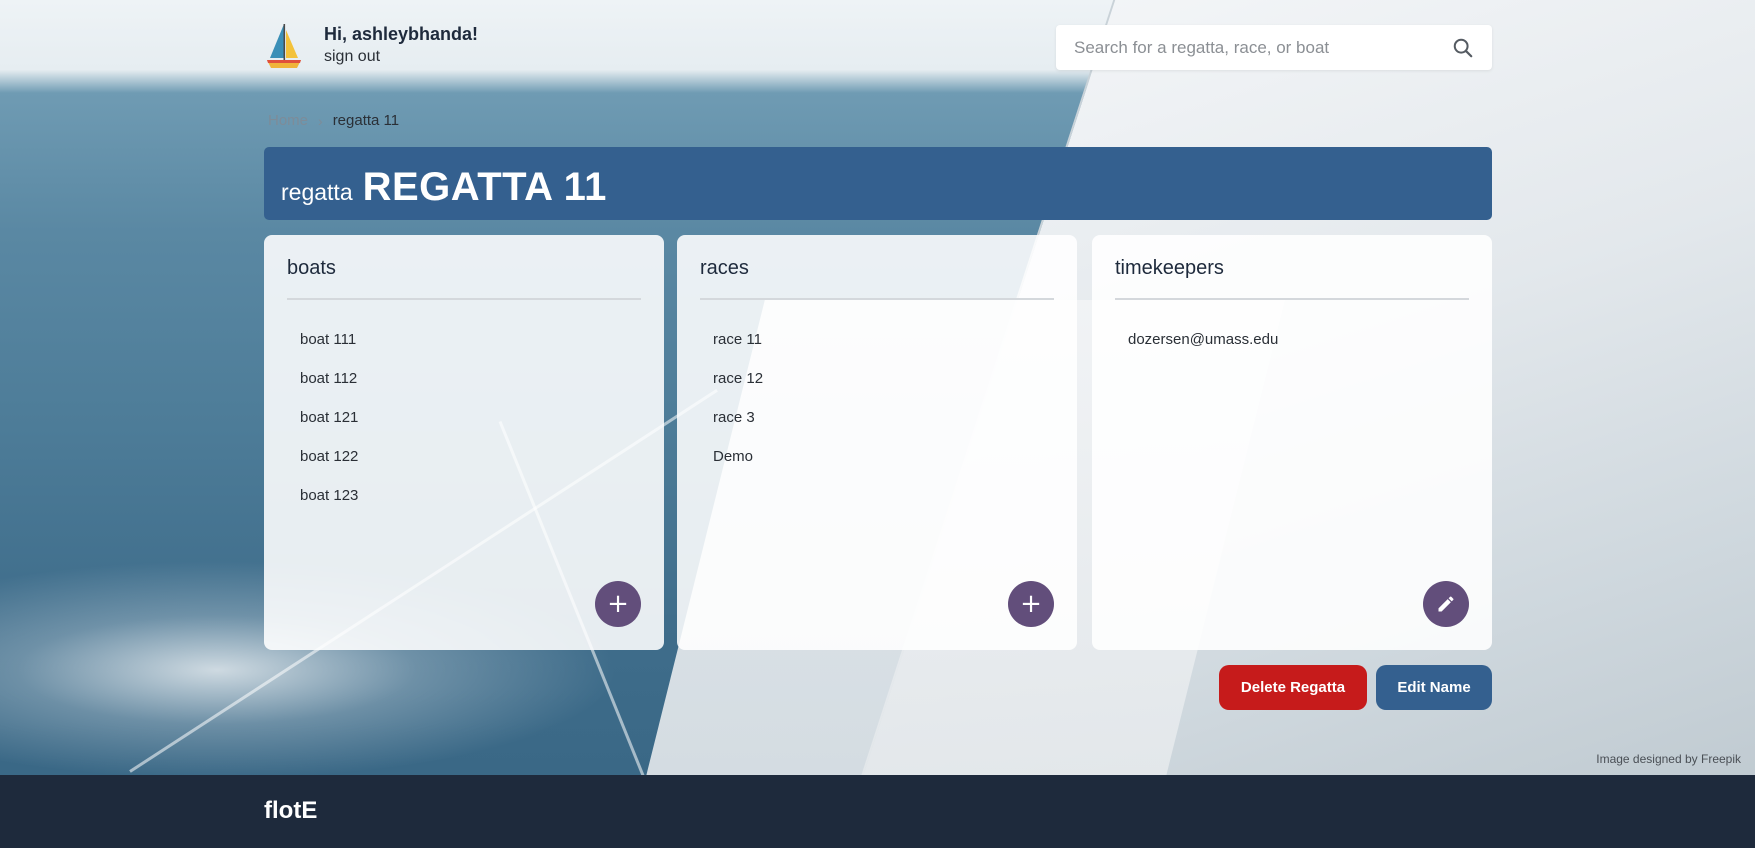 The image size is (1755, 848). Describe the element at coordinates (877, 339) in the screenshot. I see `list-item: race 11` at that location.